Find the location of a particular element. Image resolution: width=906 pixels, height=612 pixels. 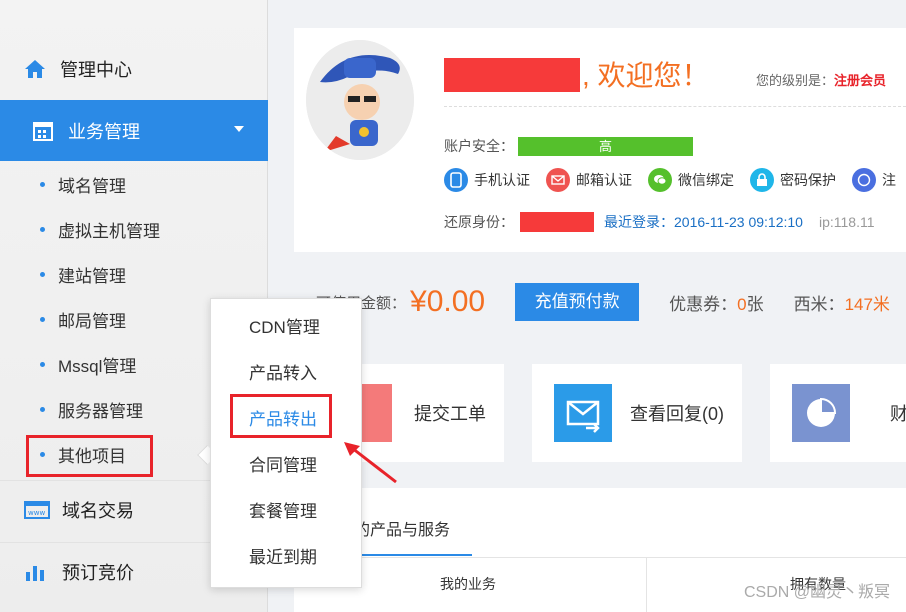

bar-chart-icon is located at coordinates (37, 572).